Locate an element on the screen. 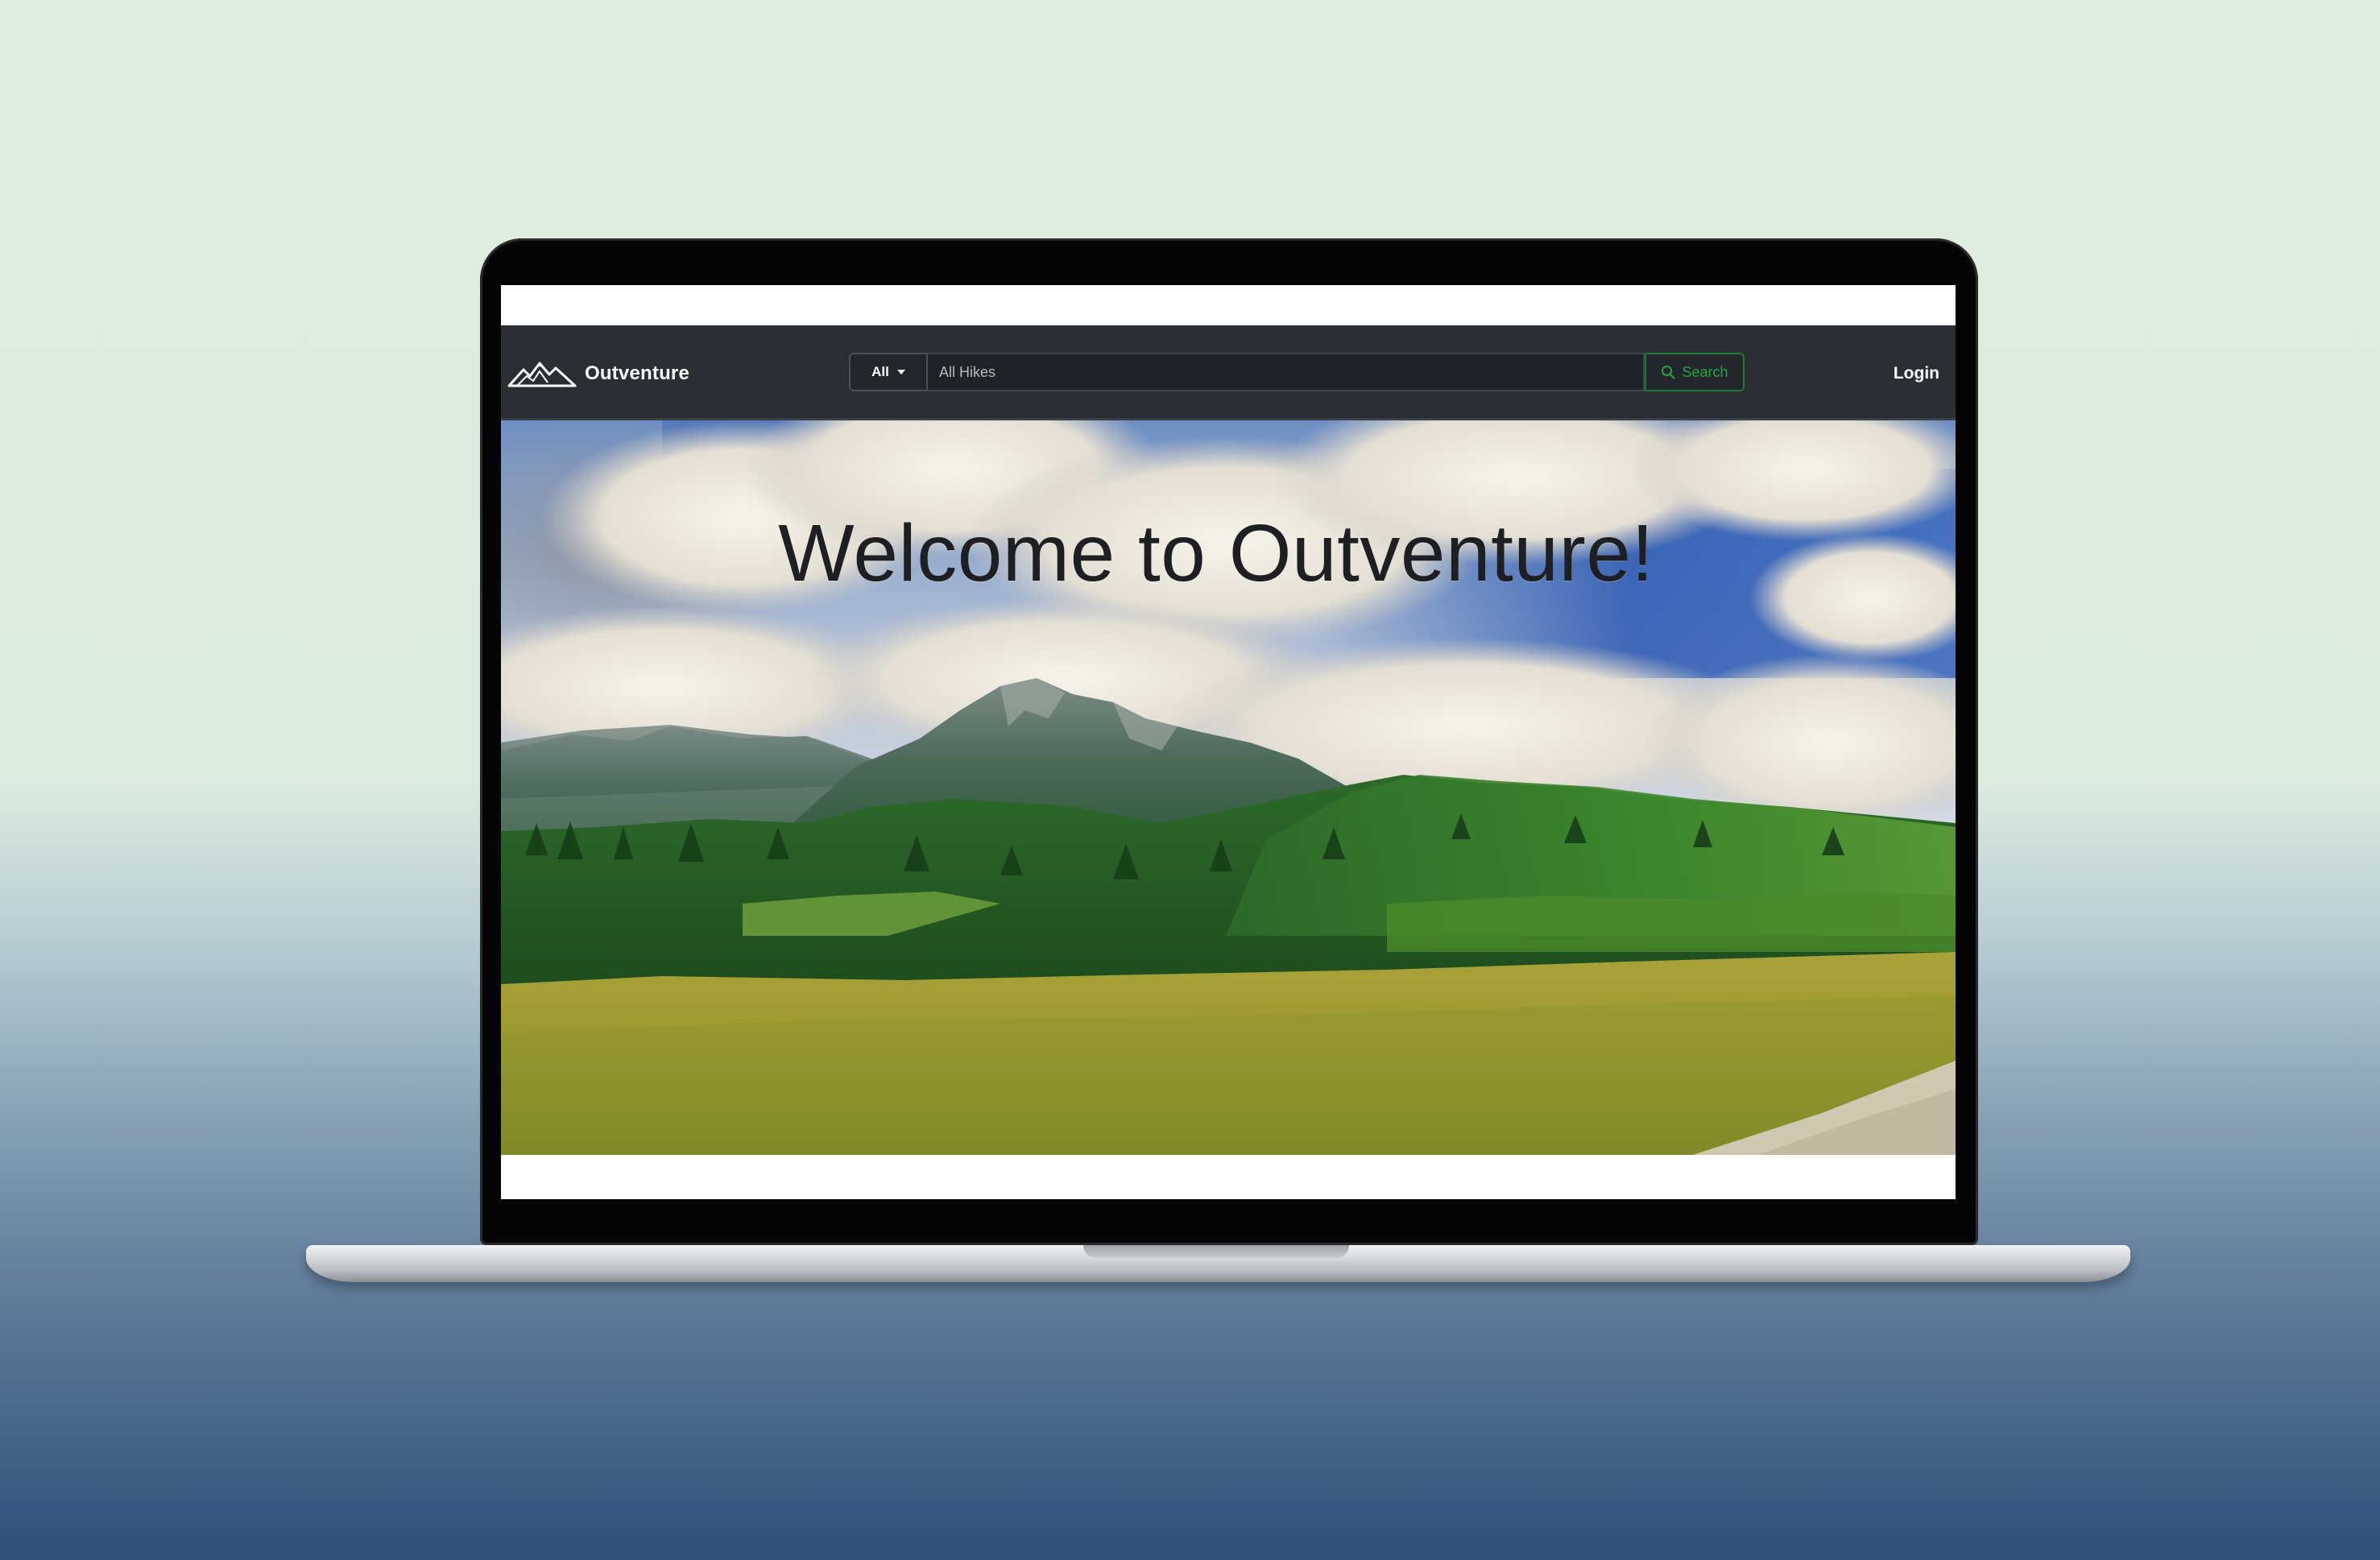 The image size is (2380, 1560). category-dropdown: All is located at coordinates (889, 372).